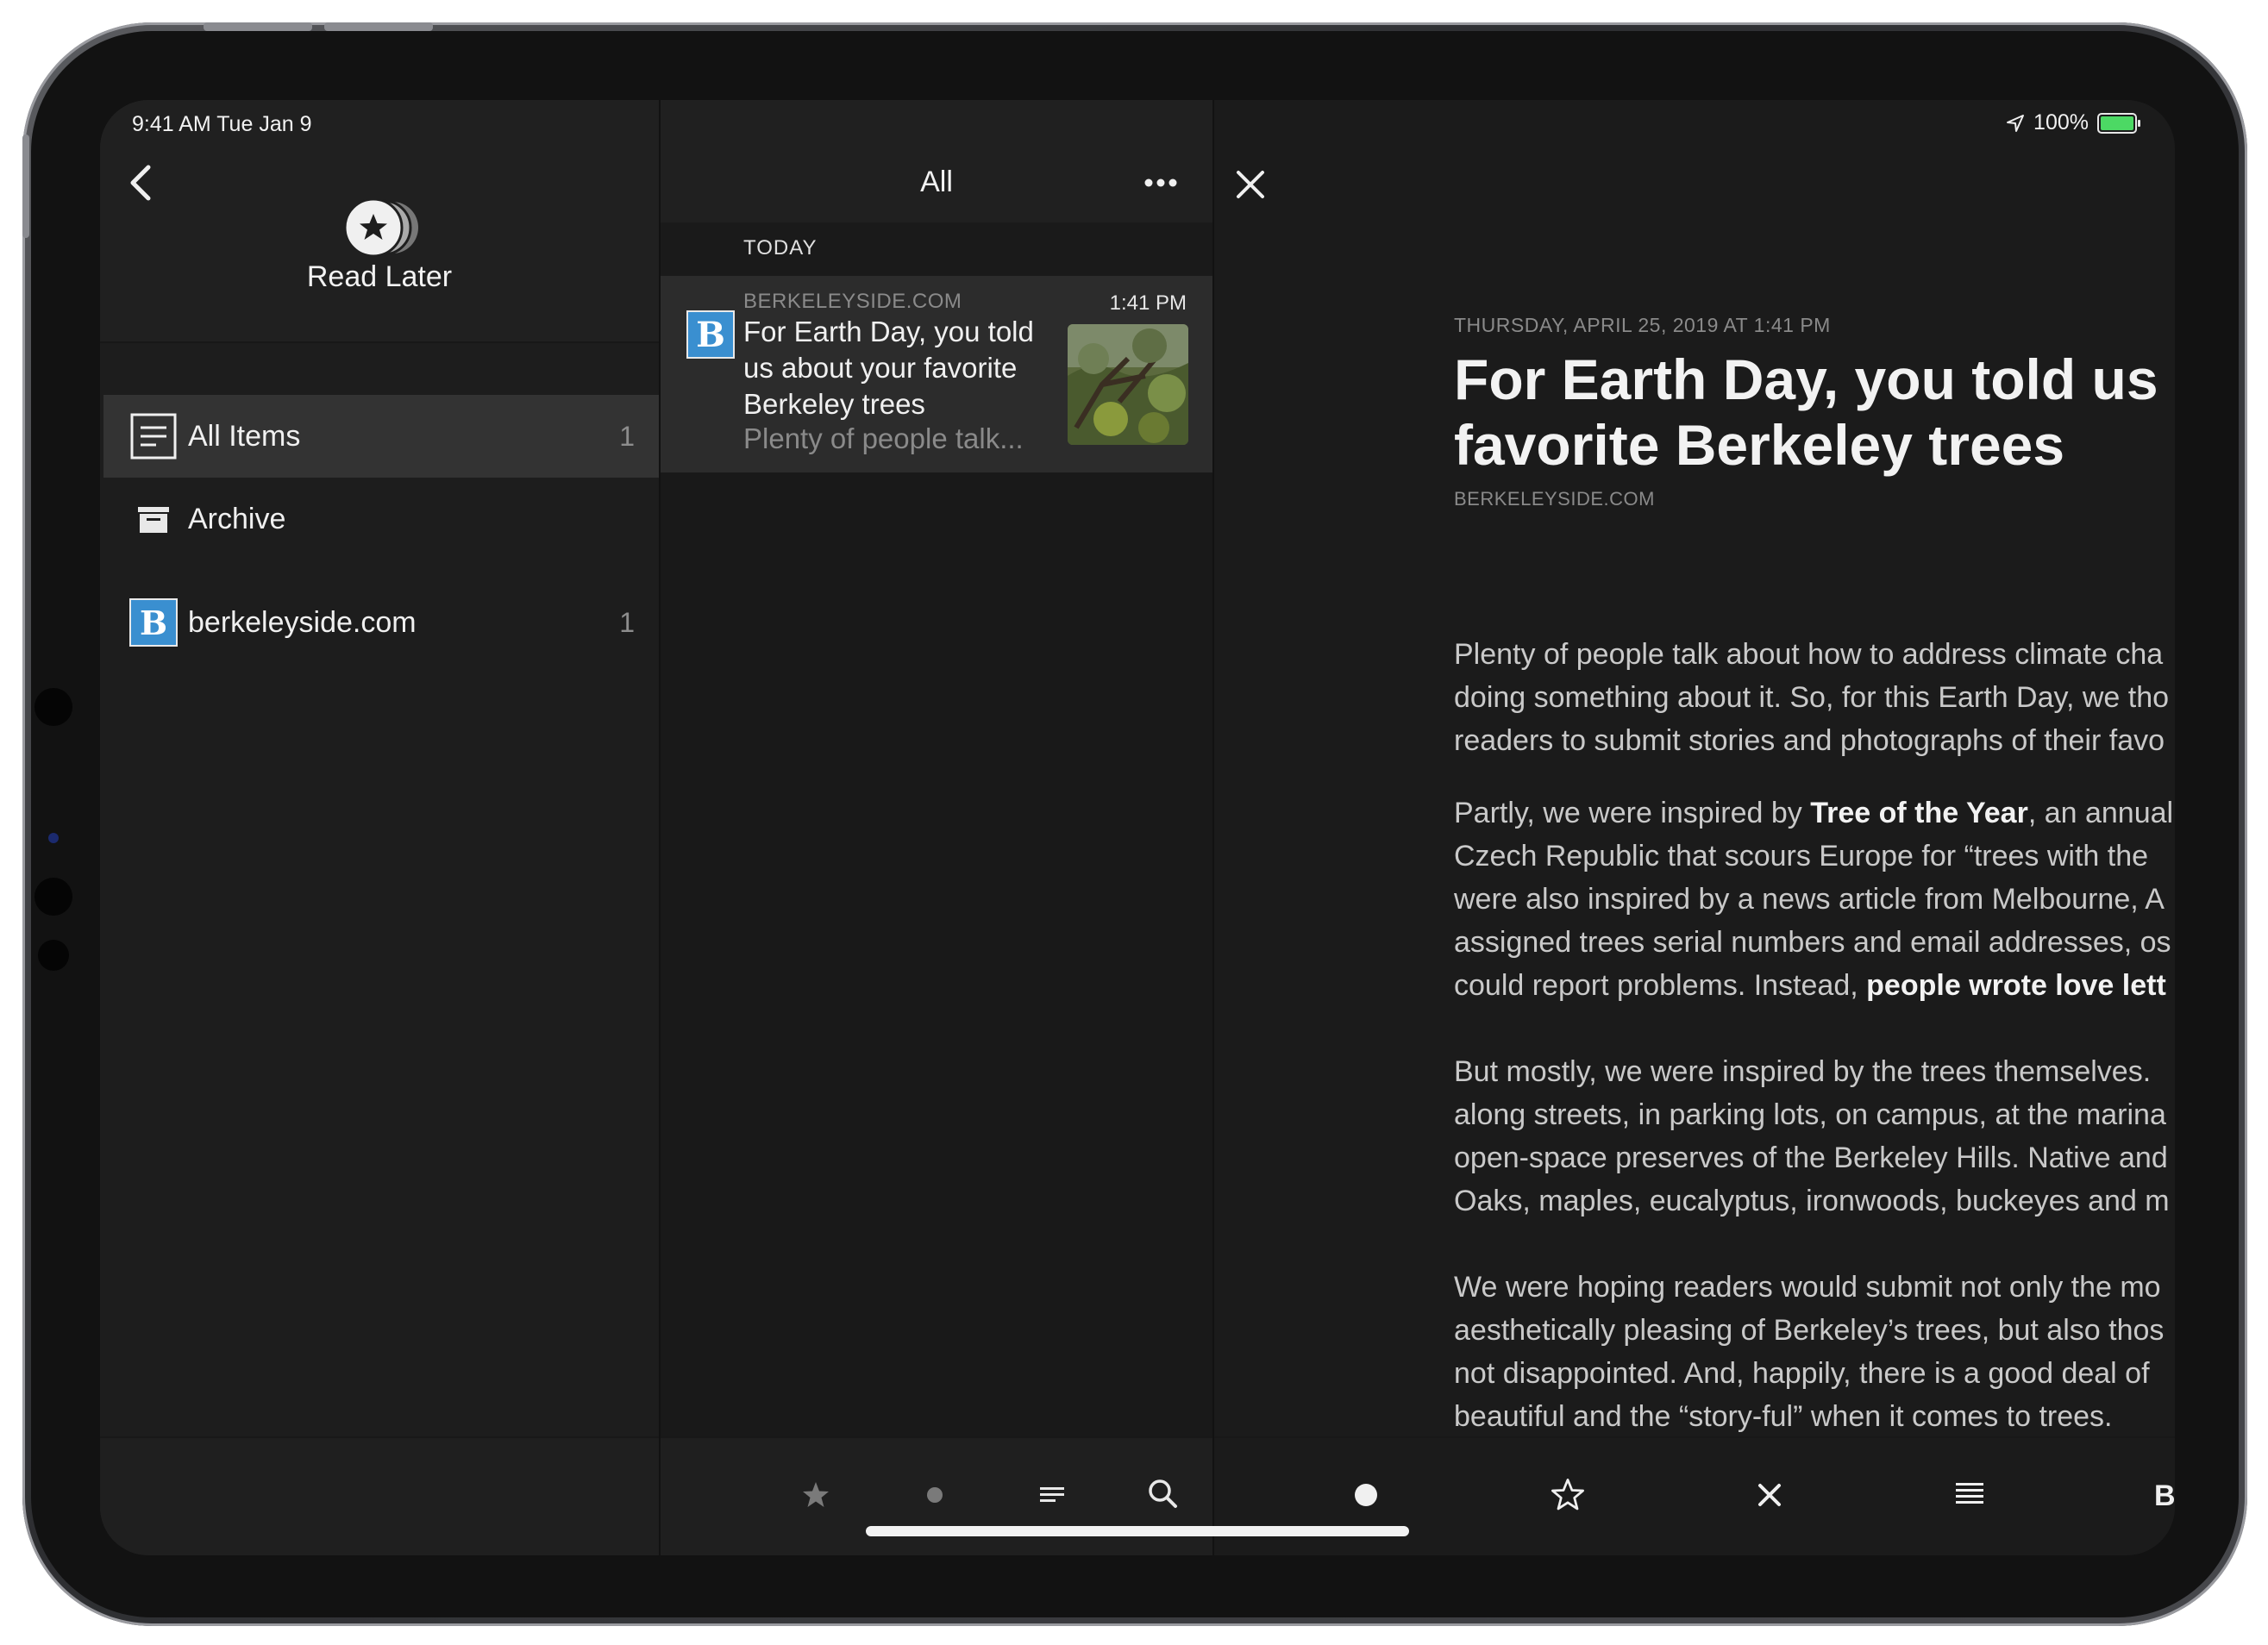 Image resolution: width=2268 pixels, height=1645 pixels. What do you see at coordinates (1815, 379) in the screenshot?
I see `article-headline-line: For Earth Day, you told us a` at bounding box center [1815, 379].